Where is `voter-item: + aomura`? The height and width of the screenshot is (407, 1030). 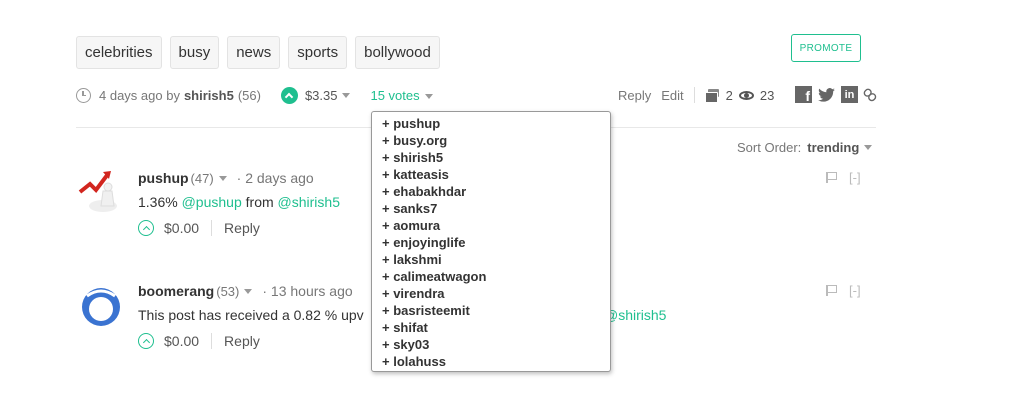 voter-item: + aomura is located at coordinates (496, 225).